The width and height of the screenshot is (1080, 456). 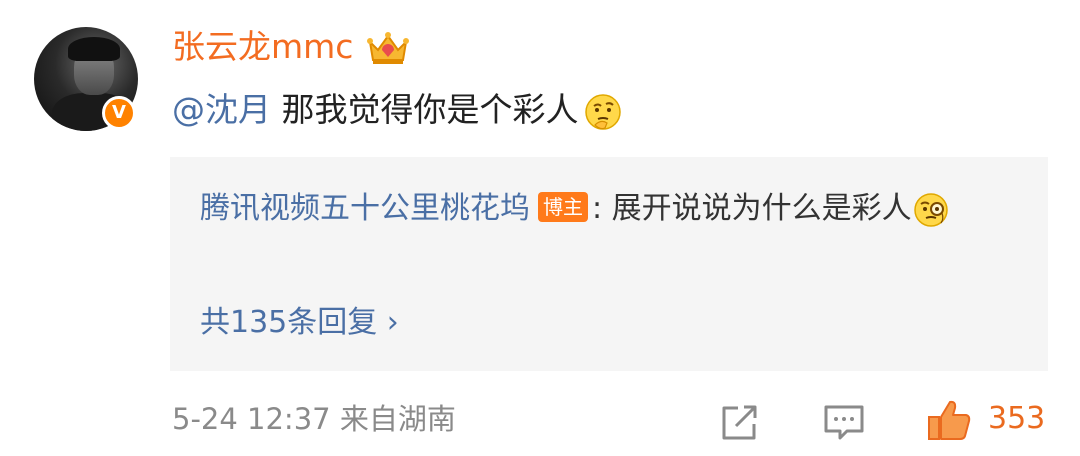 What do you see at coordinates (739, 422) in the screenshot?
I see `share-icon` at bounding box center [739, 422].